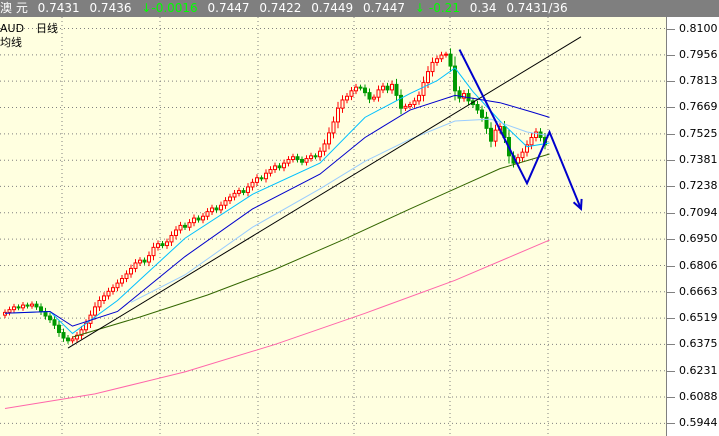 Image resolution: width=719 pixels, height=436 pixels. I want to click on price-label: 0.6663, so click(698, 291).